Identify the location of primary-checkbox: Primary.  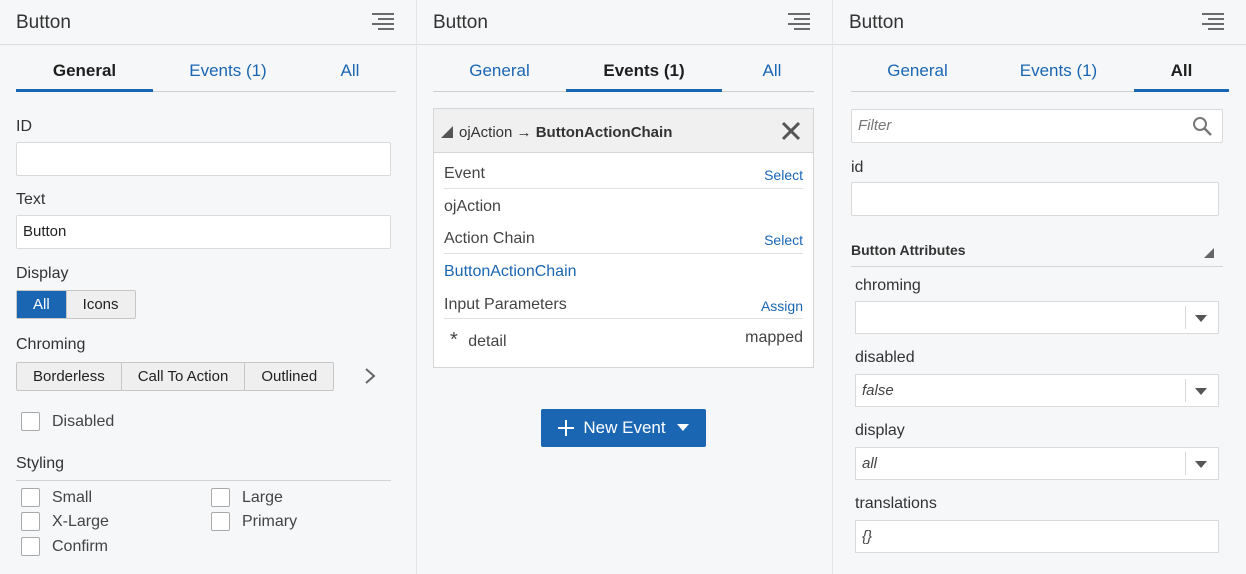
(254, 521).